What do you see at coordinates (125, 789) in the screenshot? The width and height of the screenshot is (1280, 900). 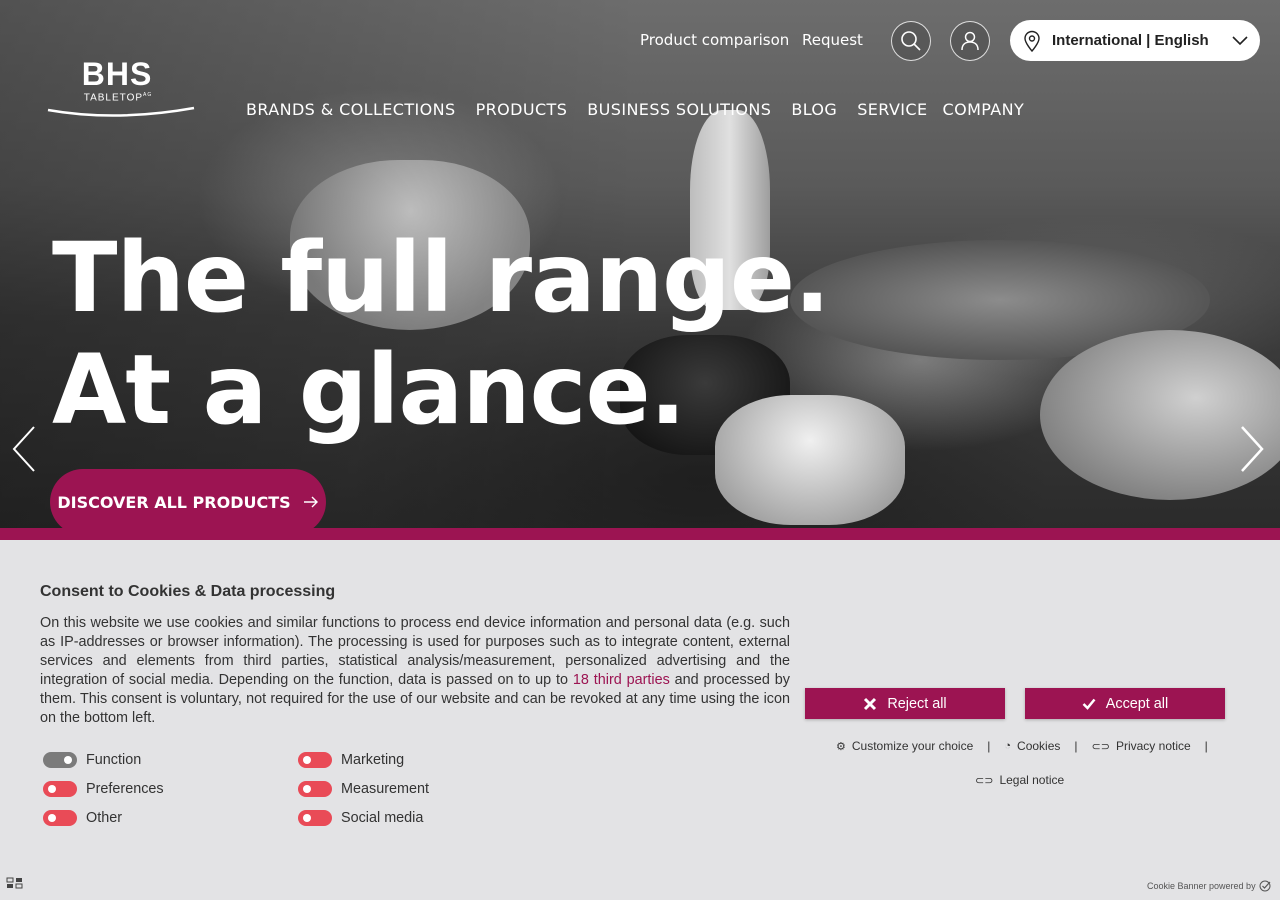 I see `toggle-label: Preferences` at bounding box center [125, 789].